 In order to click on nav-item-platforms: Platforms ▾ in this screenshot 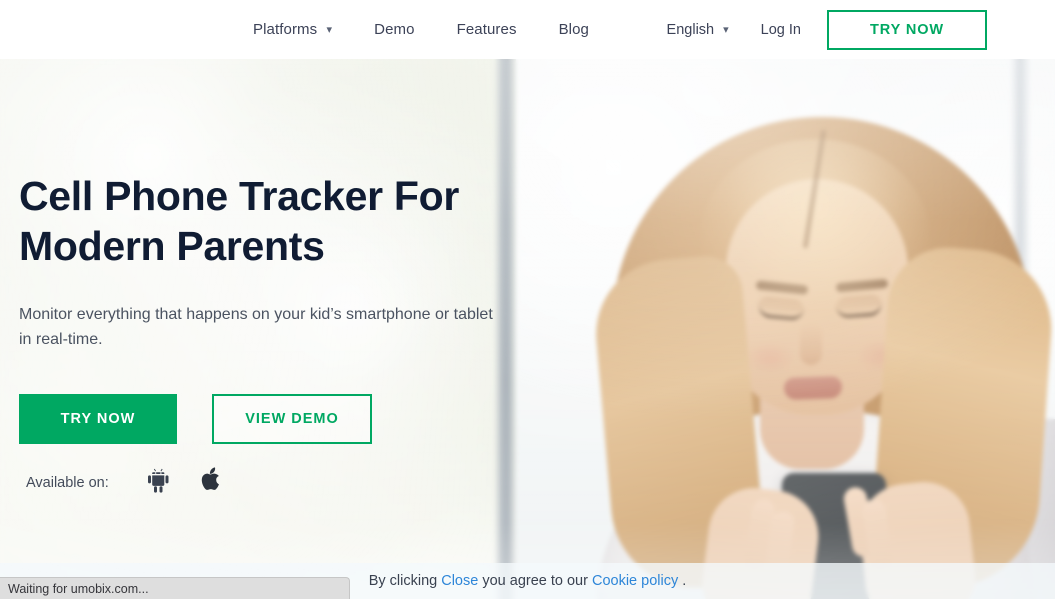, I will do `click(292, 30)`.